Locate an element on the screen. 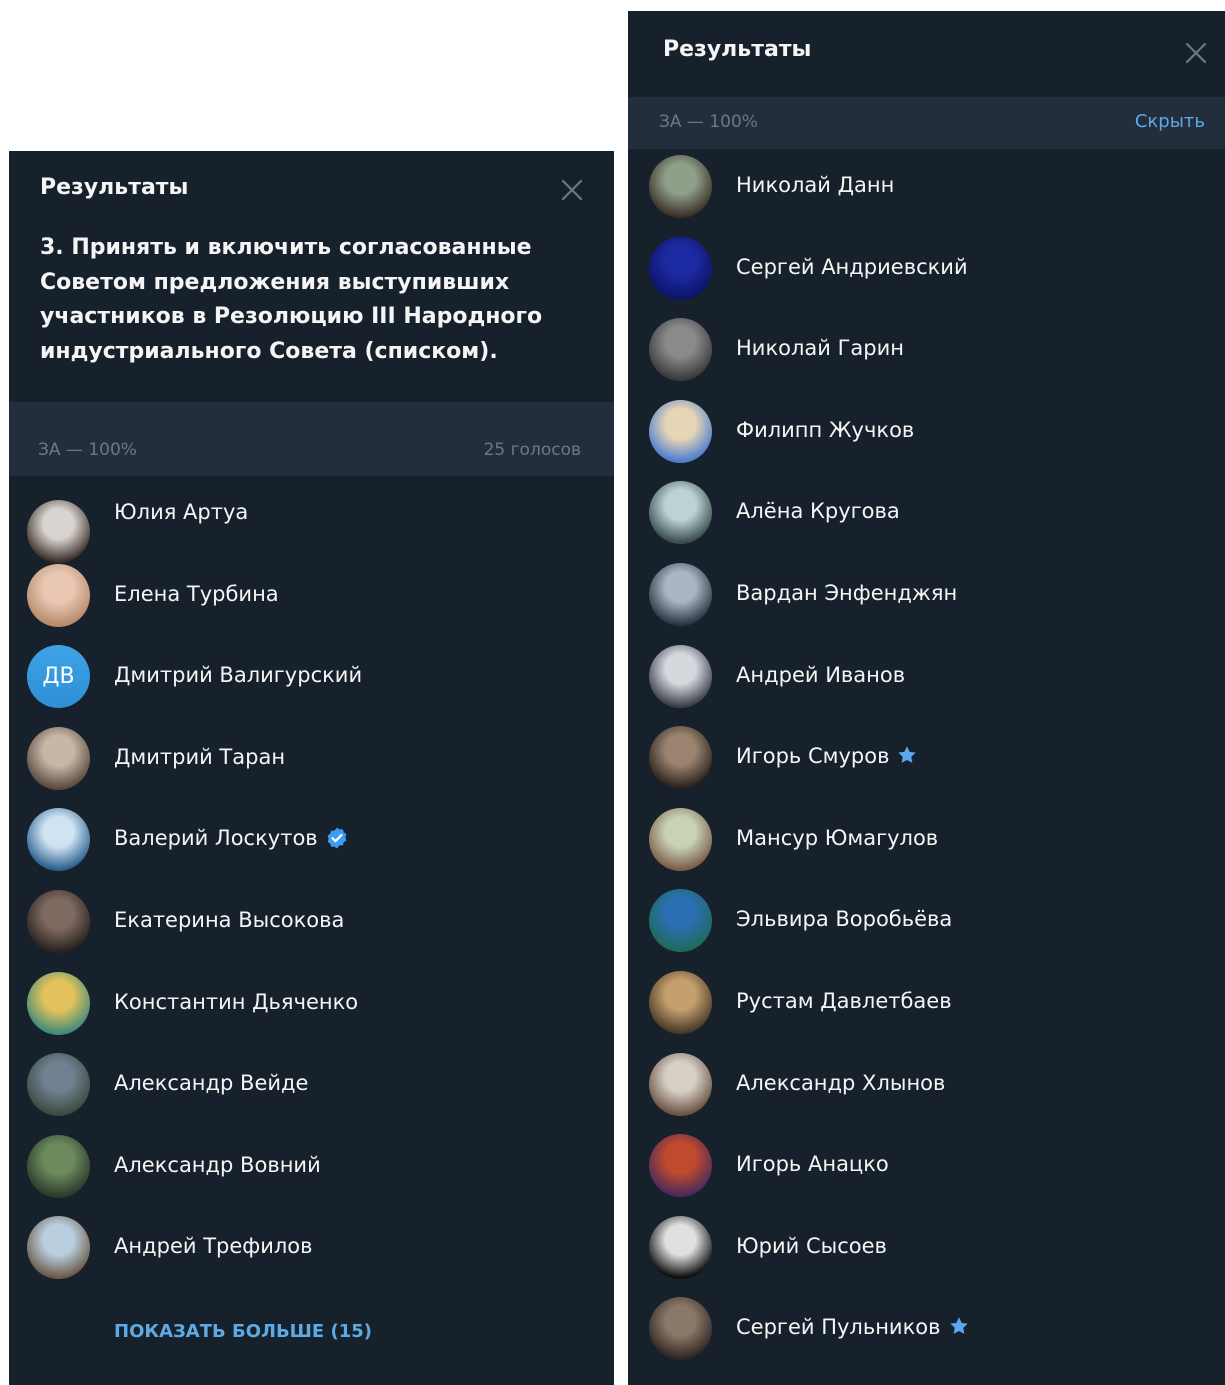  voter-row: Сергей Пульников is located at coordinates (926, 1332).